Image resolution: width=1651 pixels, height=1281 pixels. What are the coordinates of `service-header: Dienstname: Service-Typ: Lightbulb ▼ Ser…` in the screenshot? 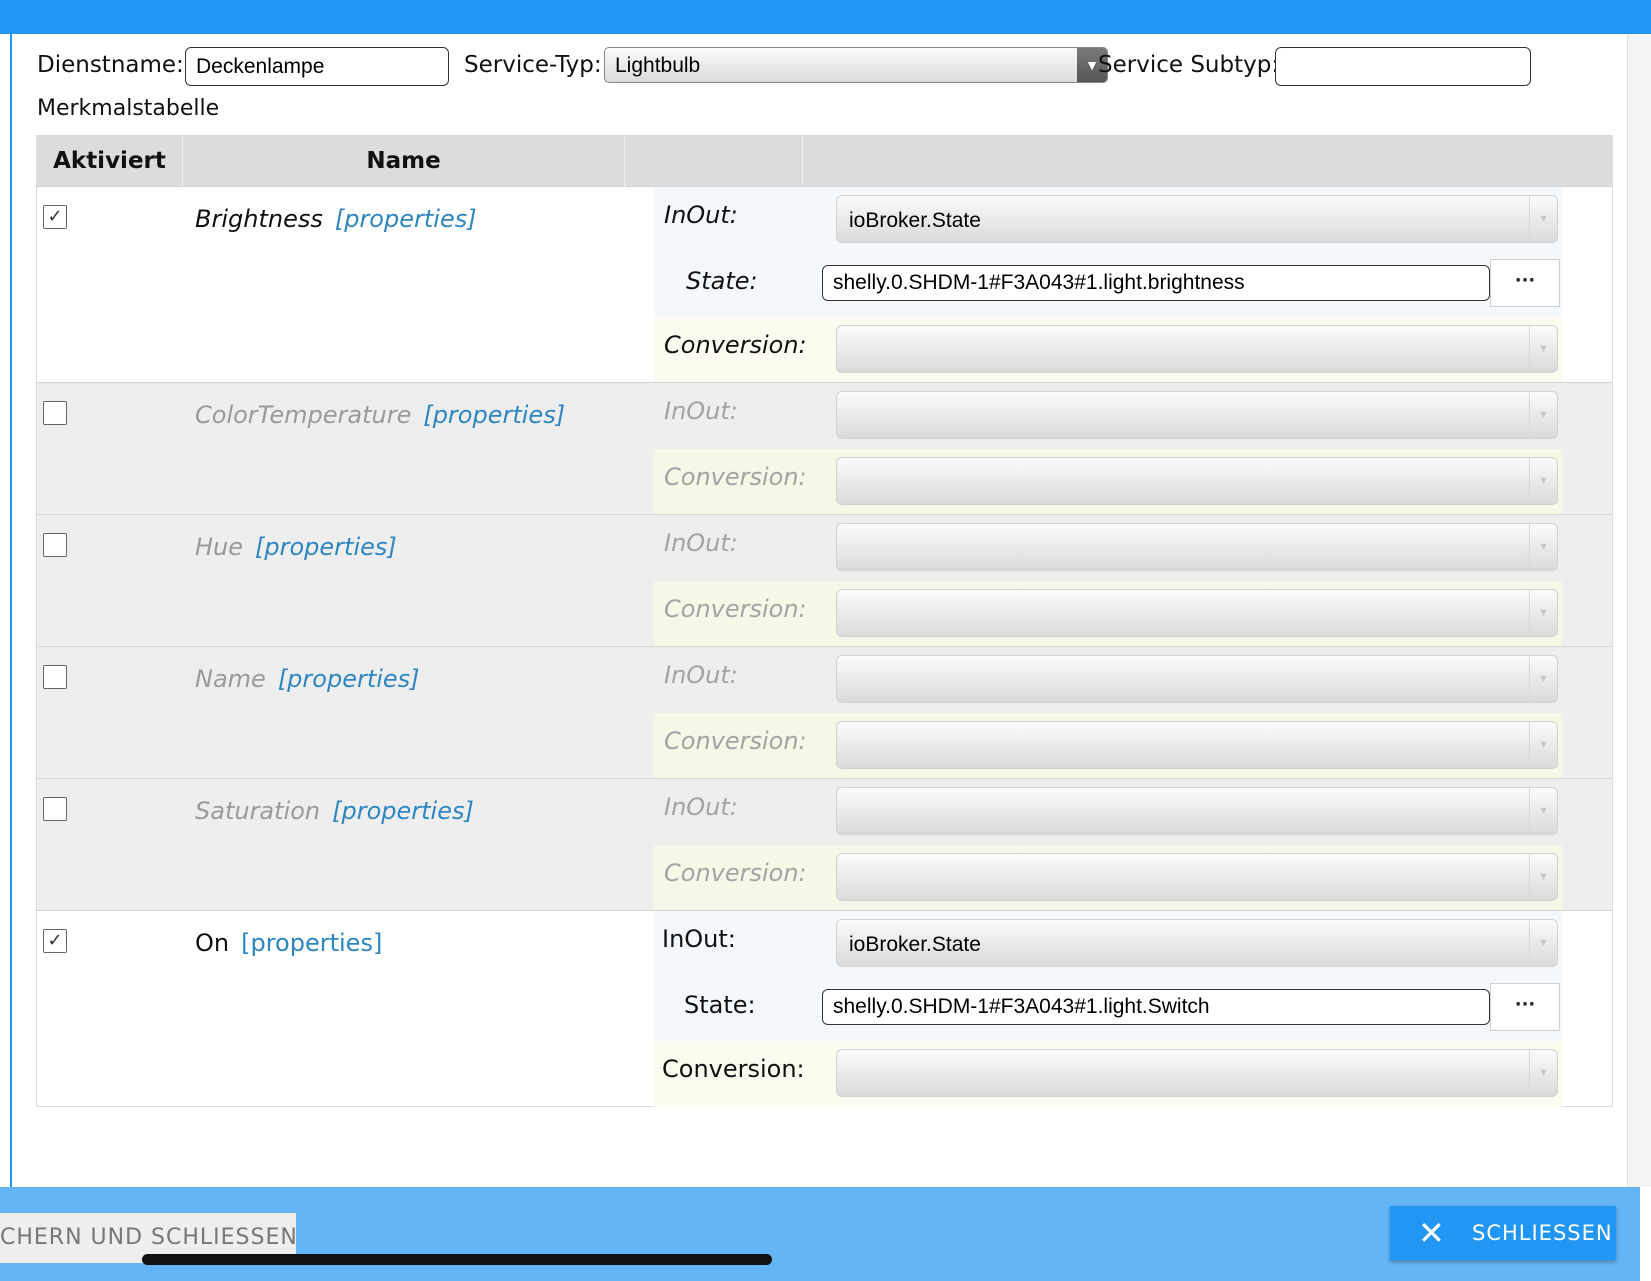 It's located at (827, 65).